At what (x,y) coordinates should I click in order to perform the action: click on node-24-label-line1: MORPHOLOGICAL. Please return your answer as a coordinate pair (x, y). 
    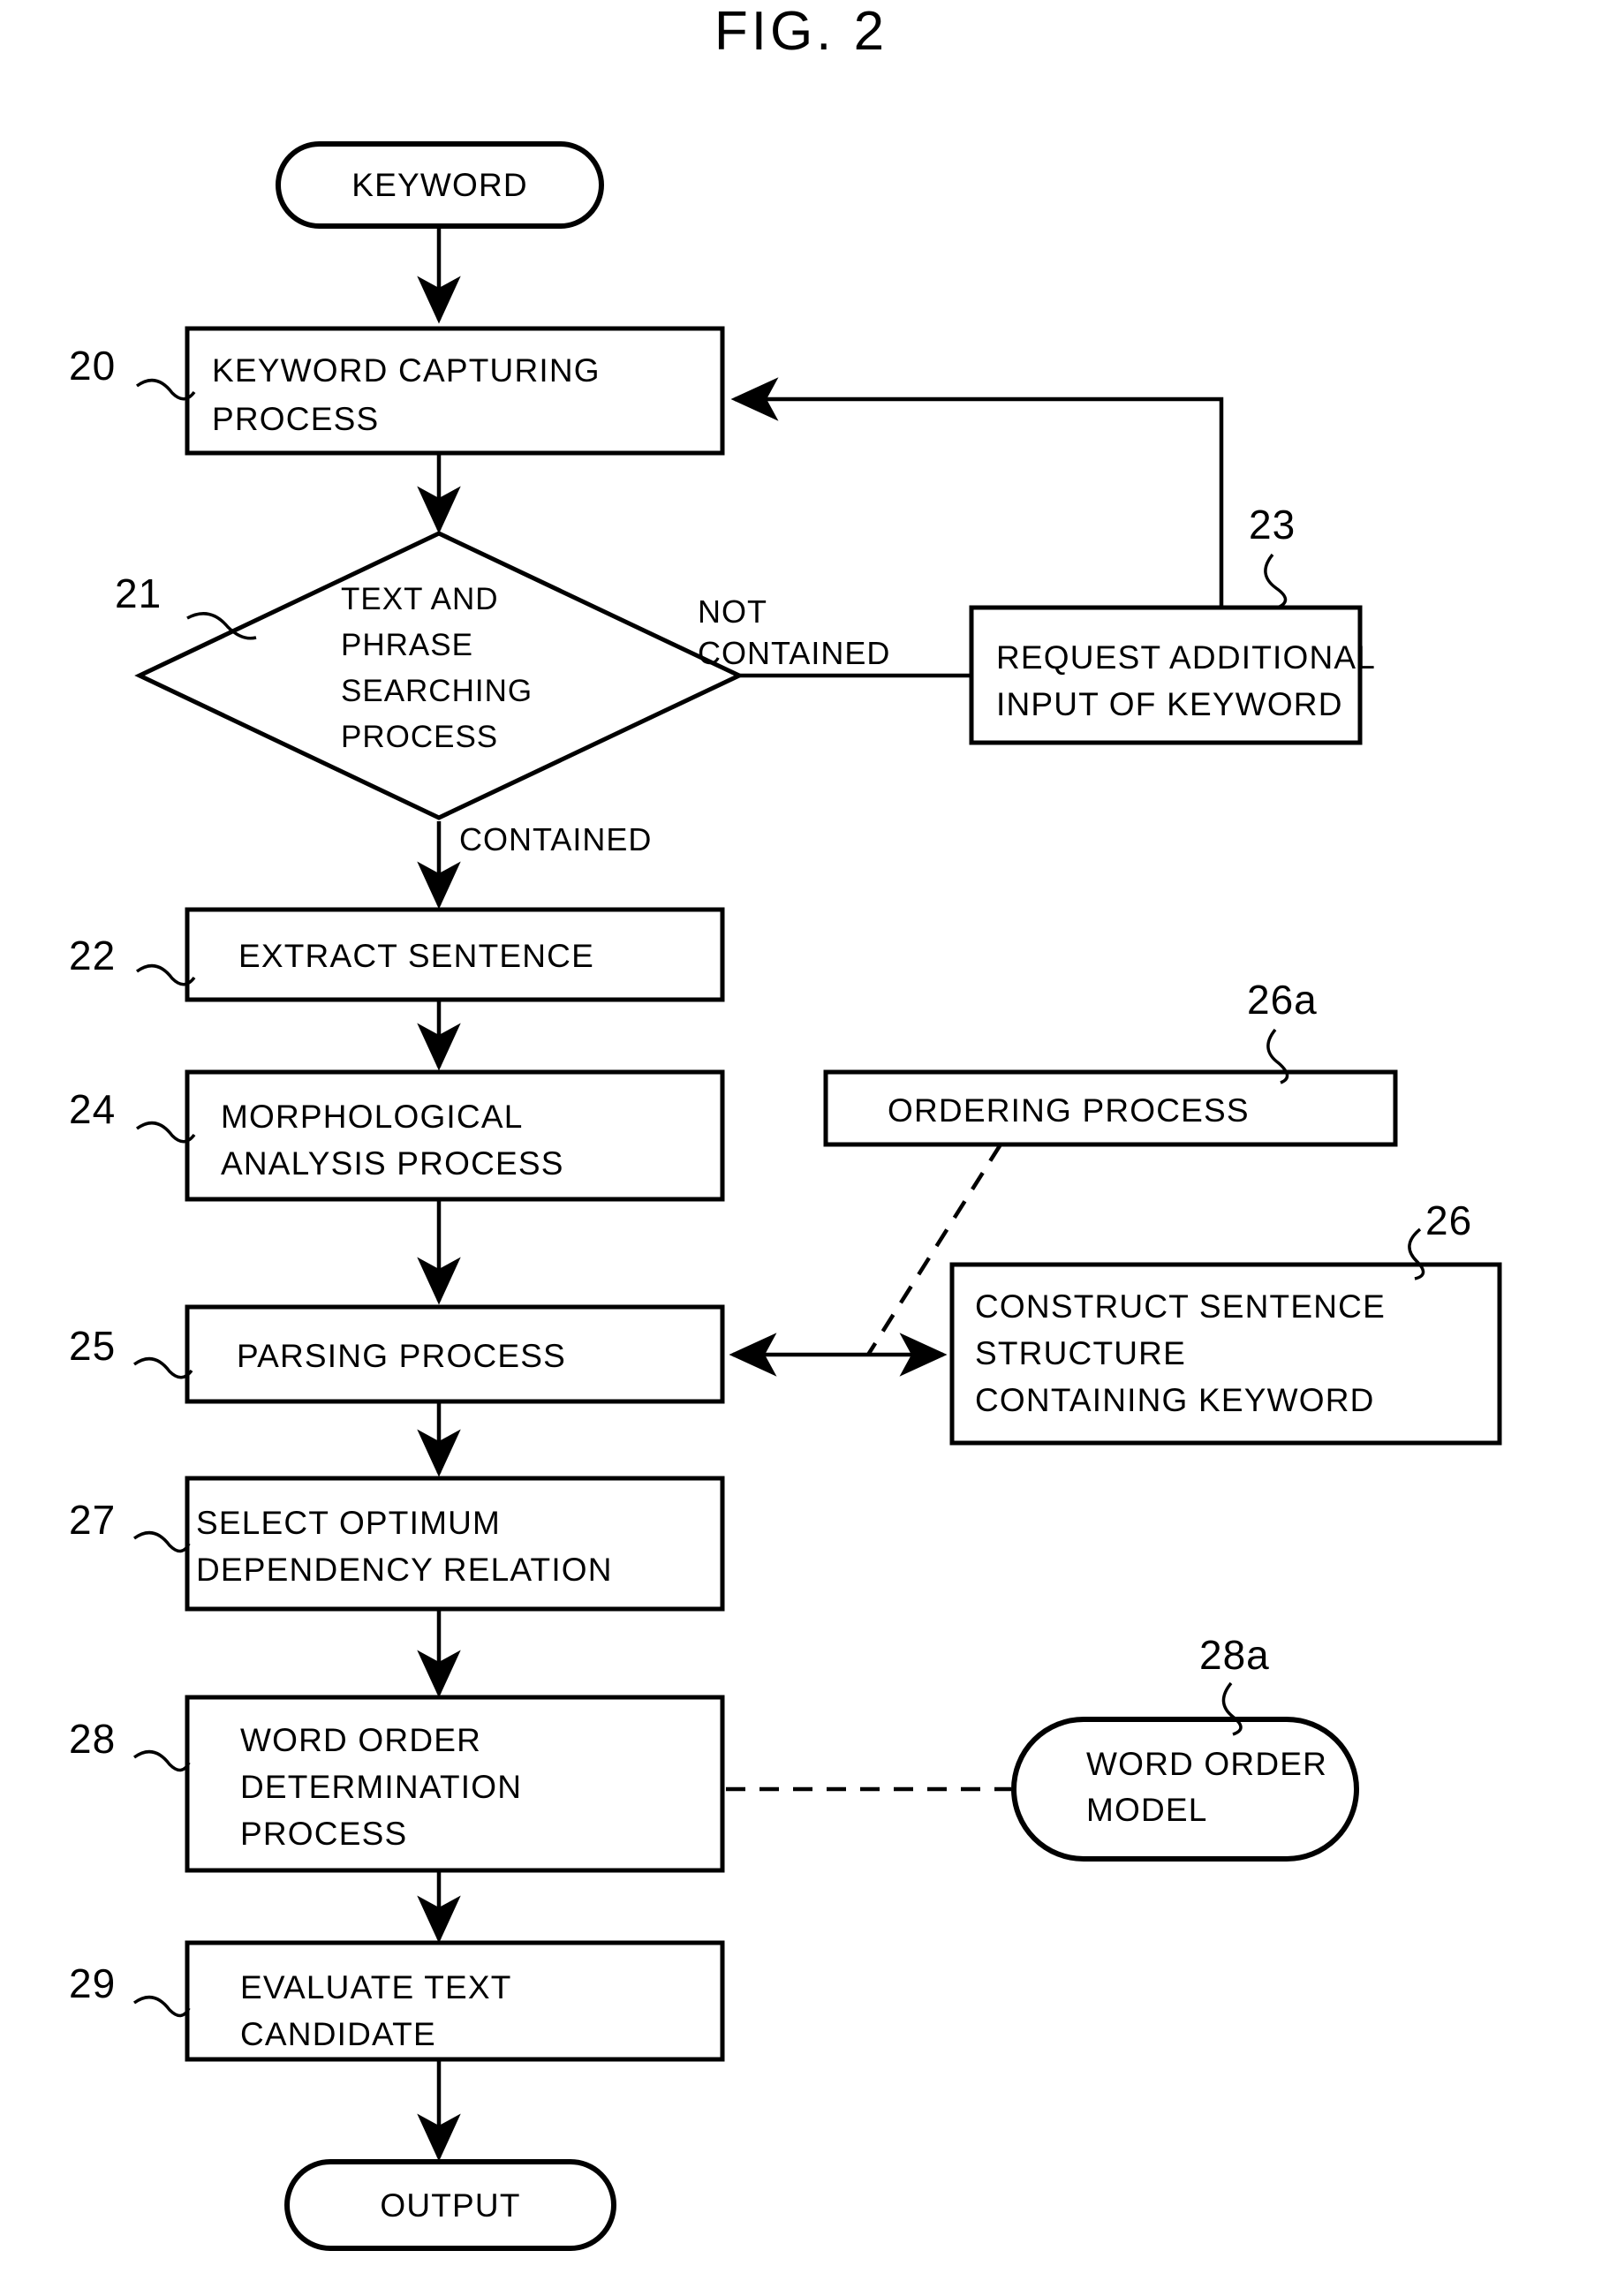
    Looking at the image, I should click on (372, 1117).